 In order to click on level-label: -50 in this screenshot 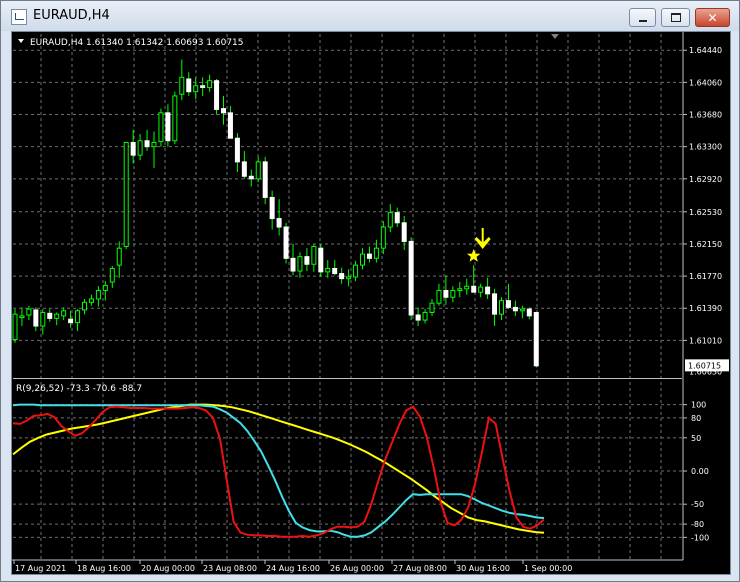, I will do `click(697, 504)`.